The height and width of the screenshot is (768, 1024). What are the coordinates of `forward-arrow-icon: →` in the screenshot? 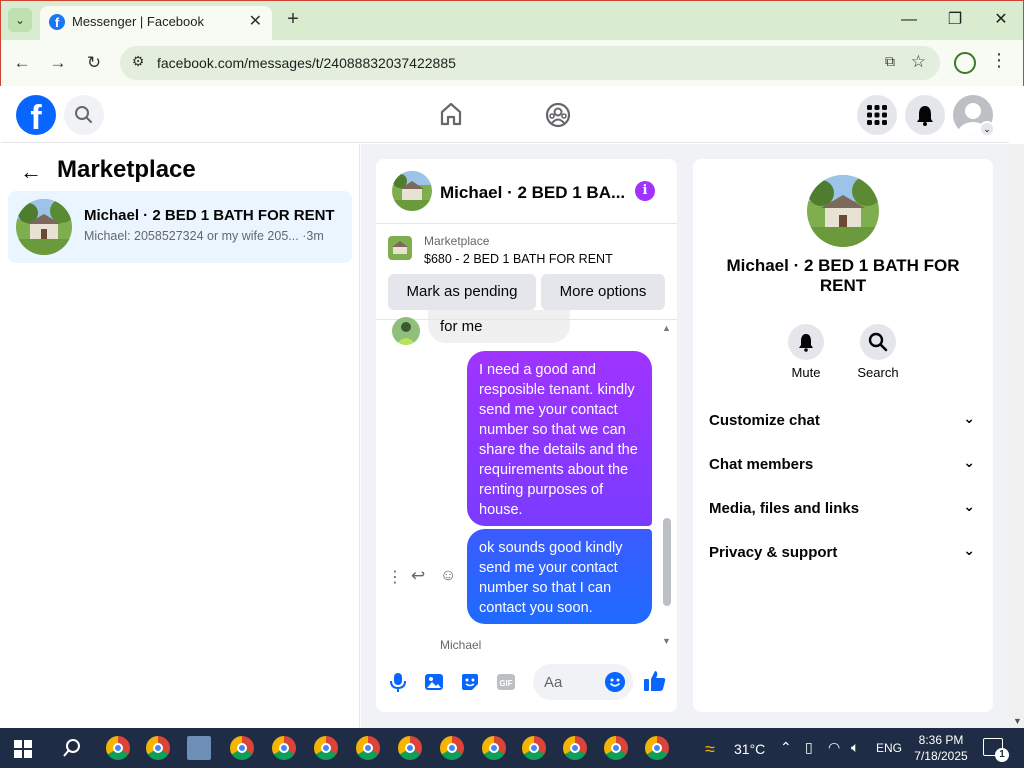 It's located at (58, 63).